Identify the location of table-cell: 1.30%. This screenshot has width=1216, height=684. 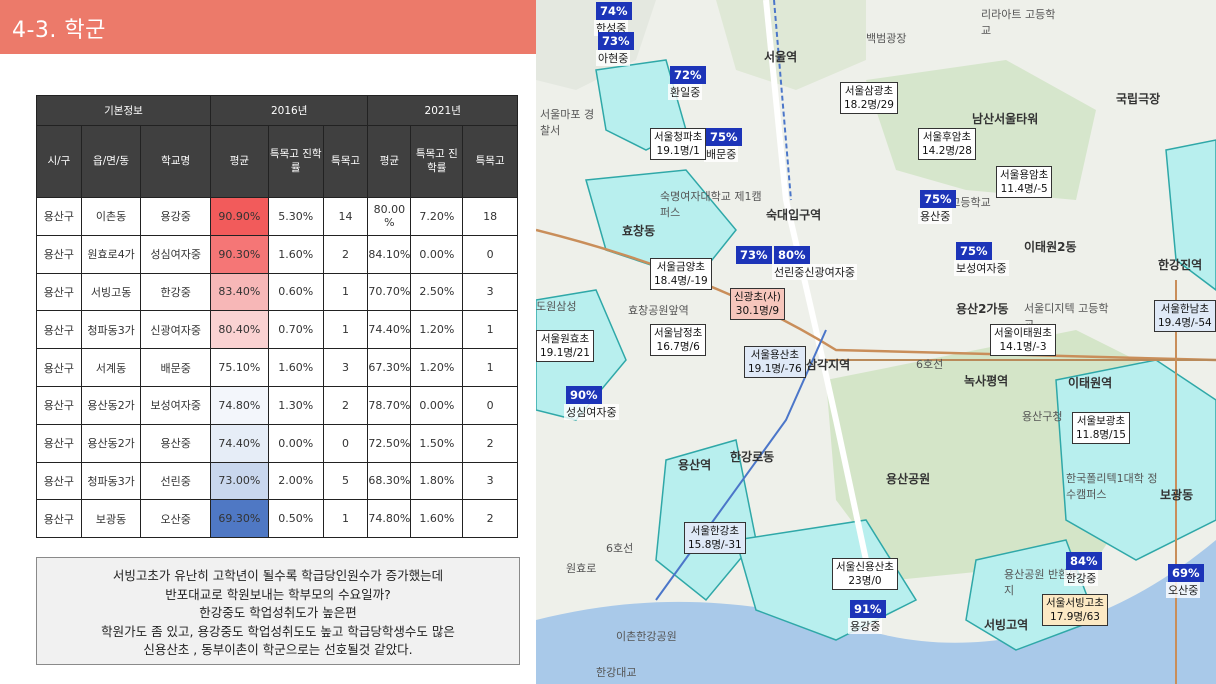
(295, 405).